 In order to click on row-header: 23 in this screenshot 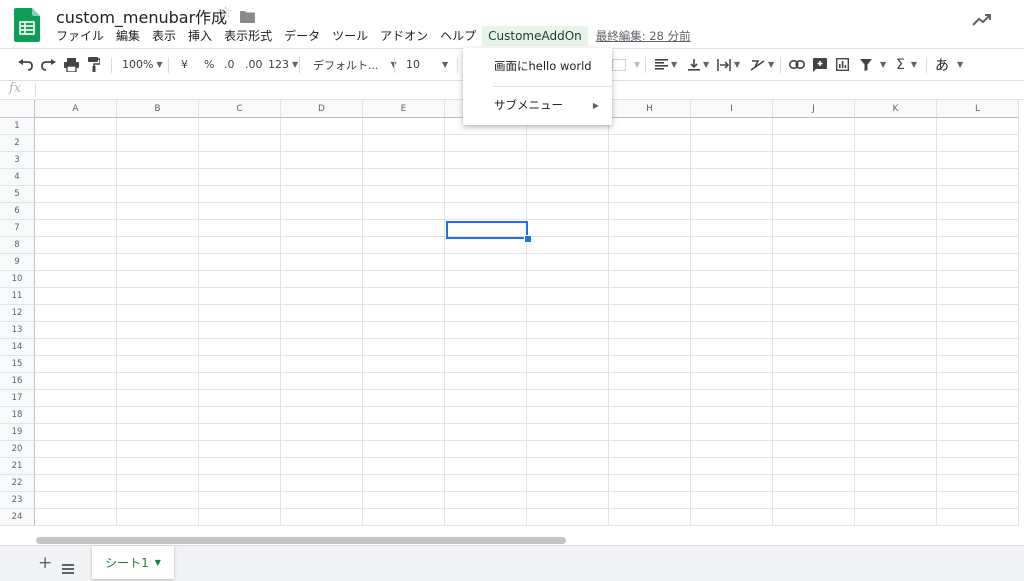, I will do `click(17, 500)`.